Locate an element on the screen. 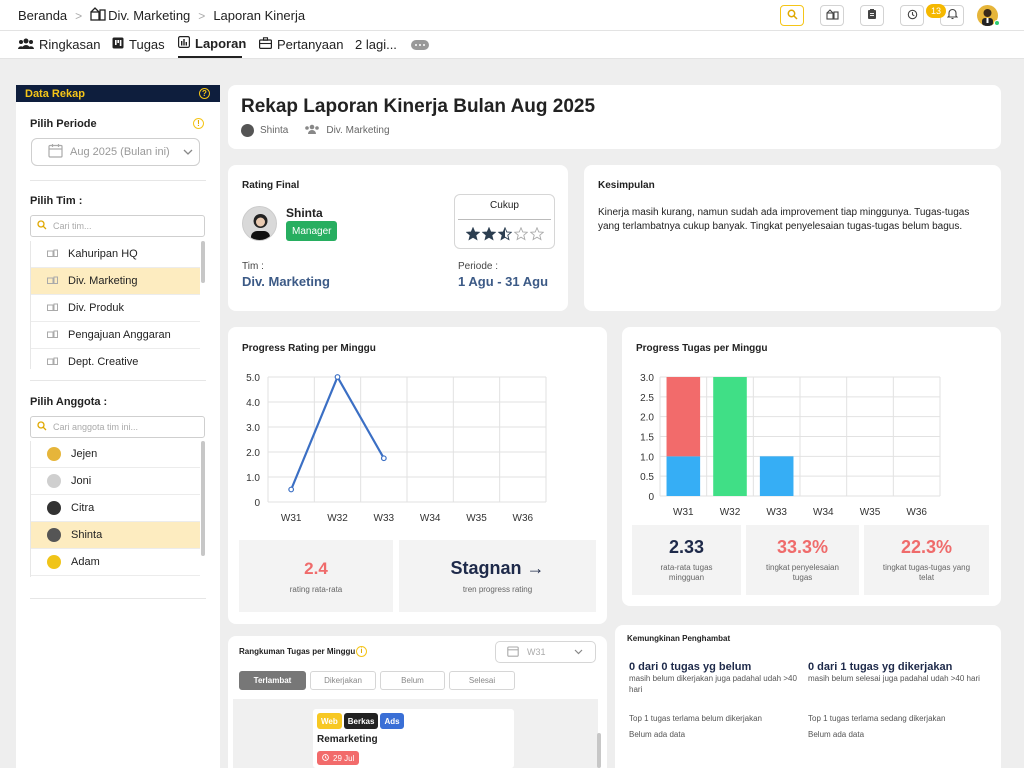 Image resolution: width=1024 pixels, height=768 pixels. bar is located at coordinates (683, 417).